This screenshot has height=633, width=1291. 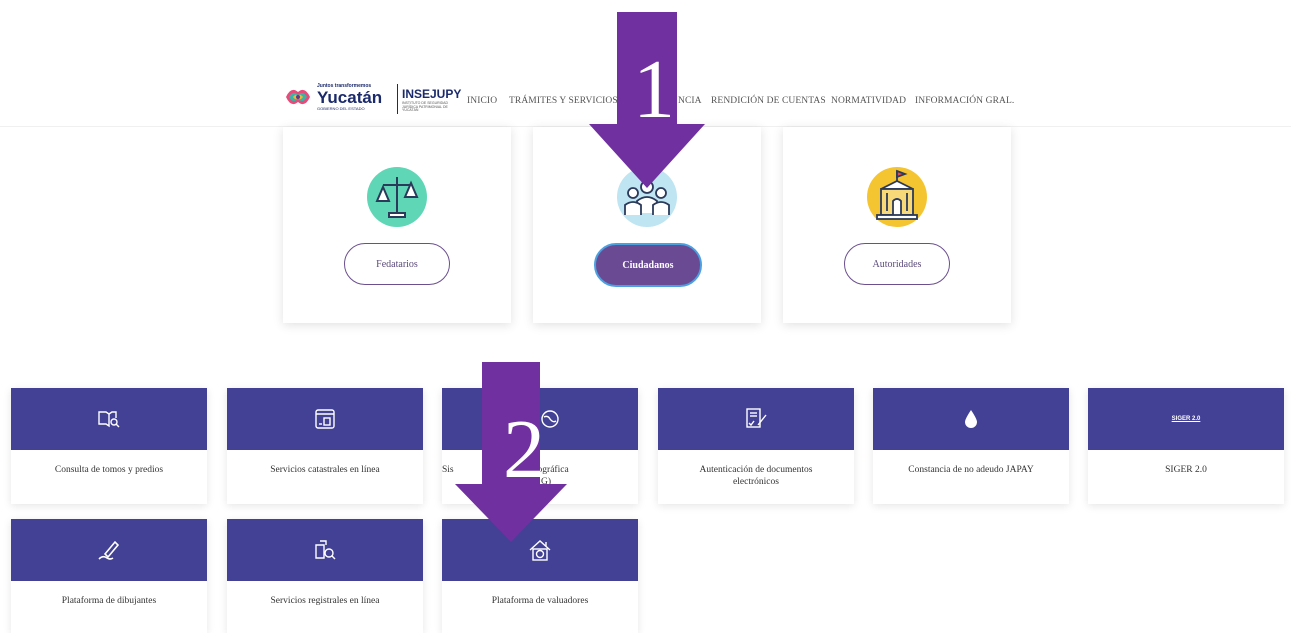 I want to click on book-search-icon, so click(x=109, y=419).